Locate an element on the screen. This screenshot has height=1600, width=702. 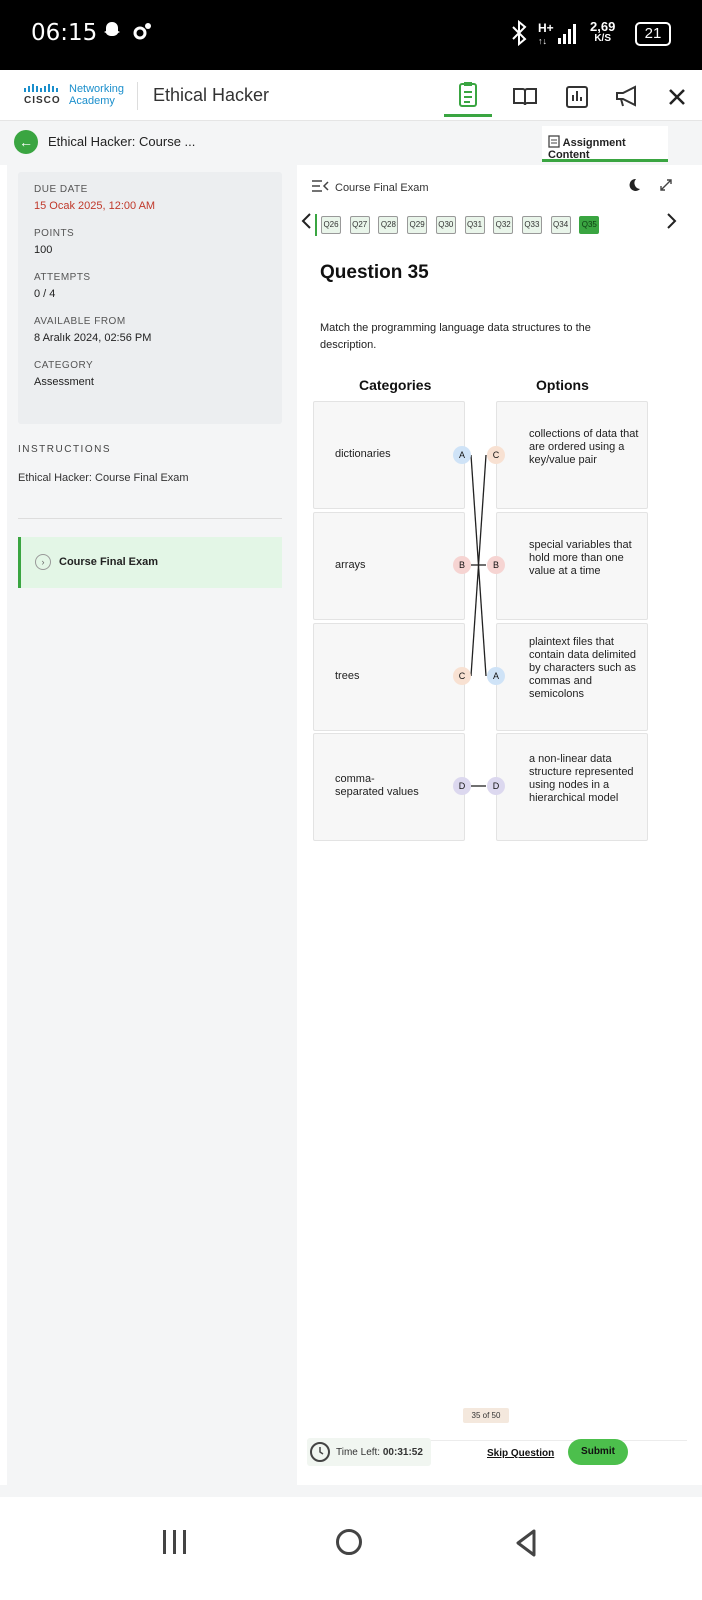
available-from-value: 8 Aralık 2024, 02:56 PM is located at coordinates (93, 338).